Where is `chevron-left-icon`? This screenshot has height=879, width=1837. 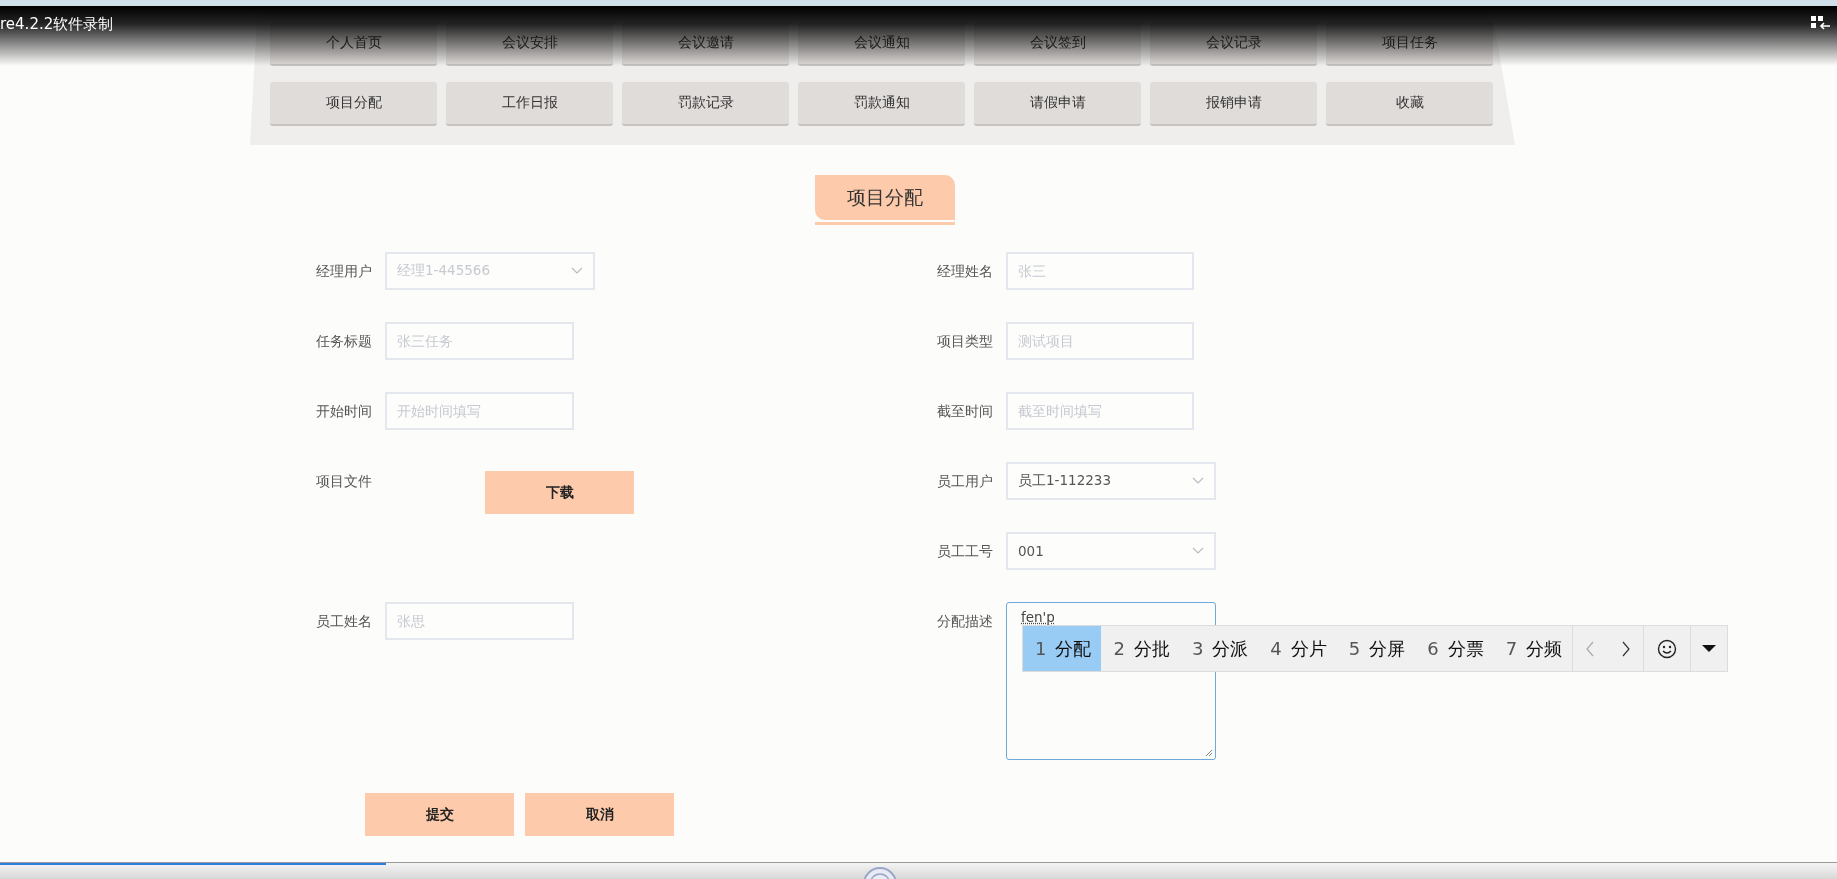
chevron-left-icon is located at coordinates (1590, 648).